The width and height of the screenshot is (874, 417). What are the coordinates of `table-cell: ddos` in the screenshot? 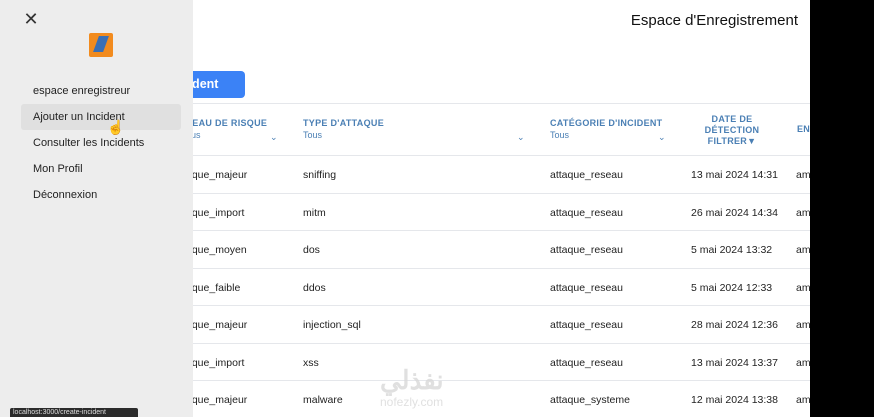 It's located at (314, 287).